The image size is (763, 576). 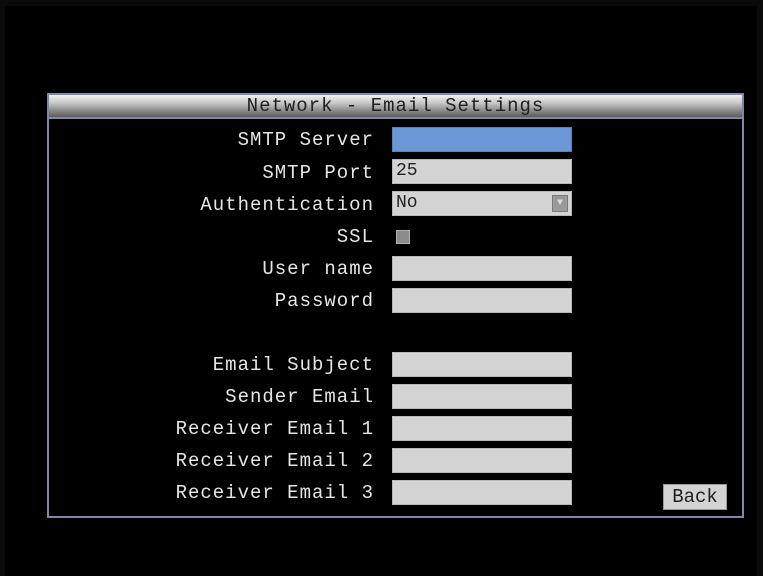 What do you see at coordinates (482, 268) in the screenshot?
I see `user-name-field` at bounding box center [482, 268].